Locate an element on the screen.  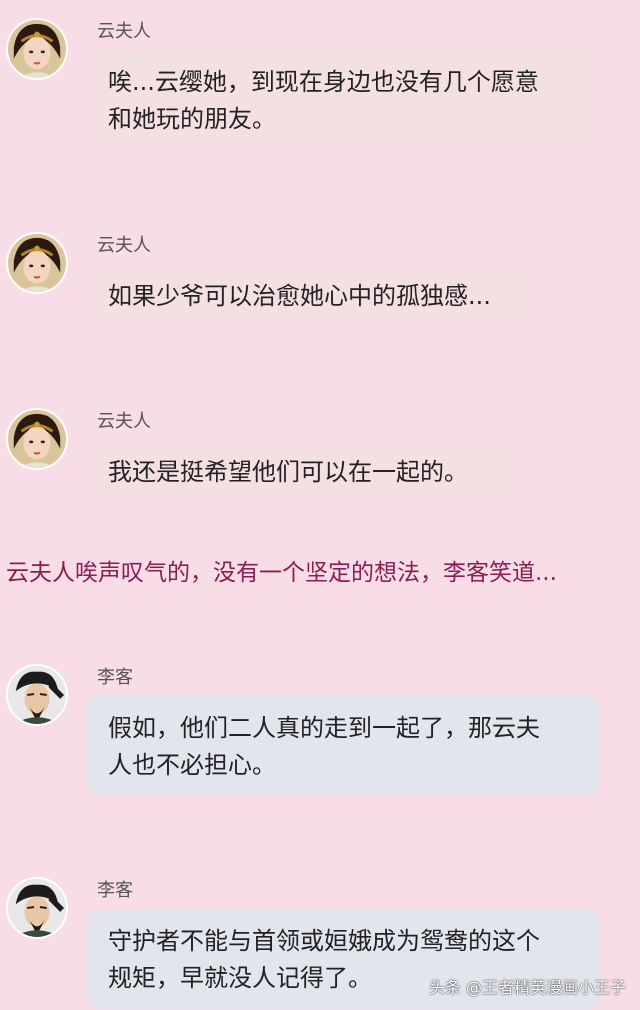
chat-bubble: 假如，他们二人真的走到一起了，那云夫 人也不必担心。 is located at coordinates (344, 746).